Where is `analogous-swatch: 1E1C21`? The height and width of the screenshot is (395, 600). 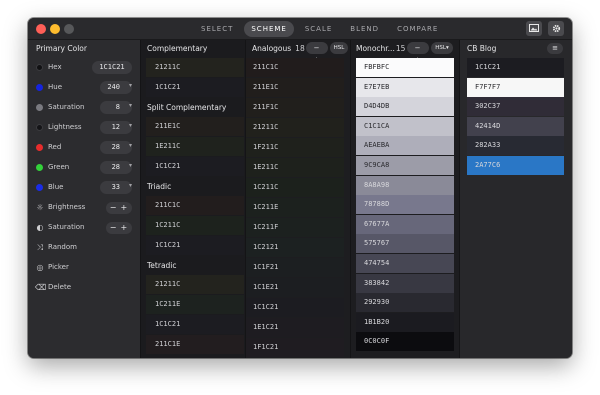 analogous-swatch: 1E1C21 is located at coordinates (295, 327).